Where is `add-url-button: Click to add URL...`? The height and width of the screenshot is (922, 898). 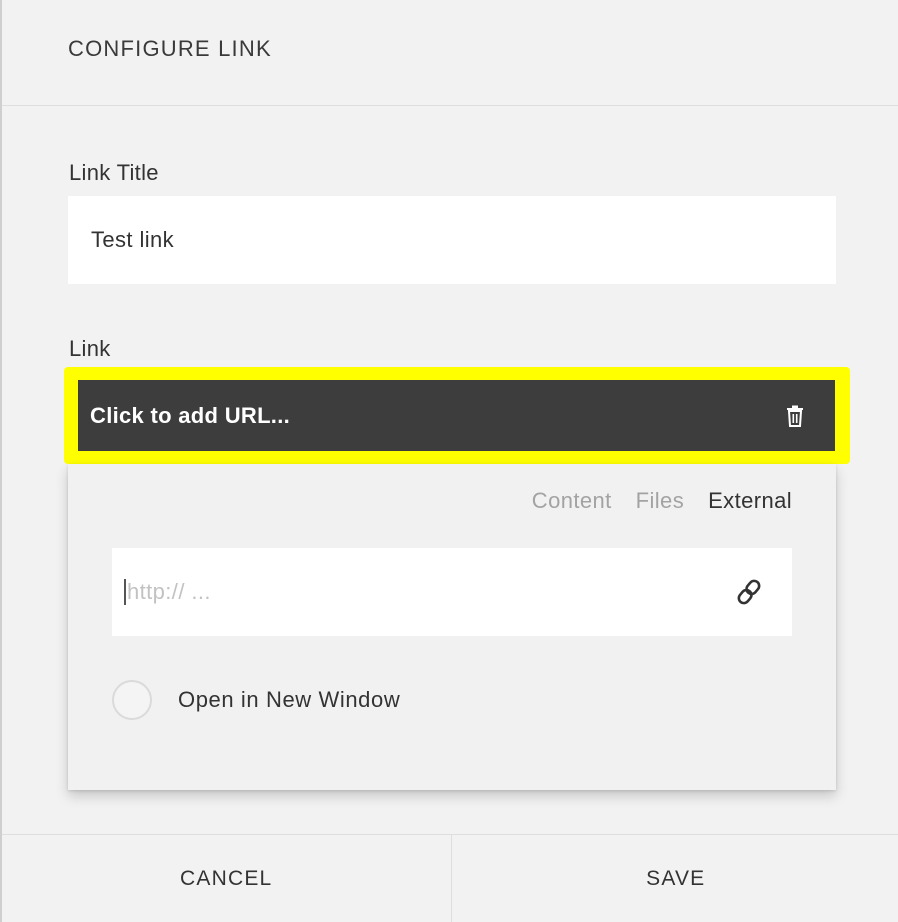 add-url-button: Click to add URL... is located at coordinates (456, 415).